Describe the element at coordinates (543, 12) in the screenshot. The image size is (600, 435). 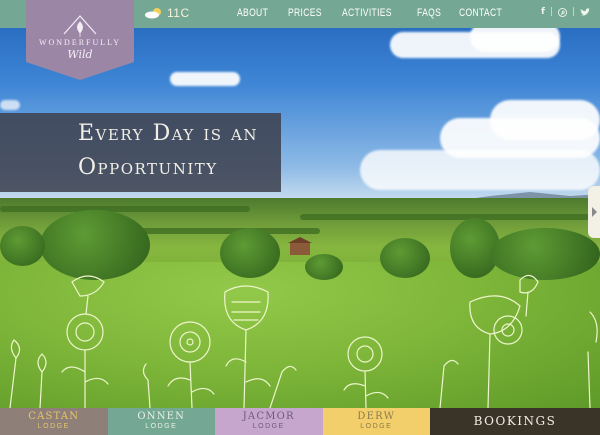
I see `facebook-icon: f` at that location.